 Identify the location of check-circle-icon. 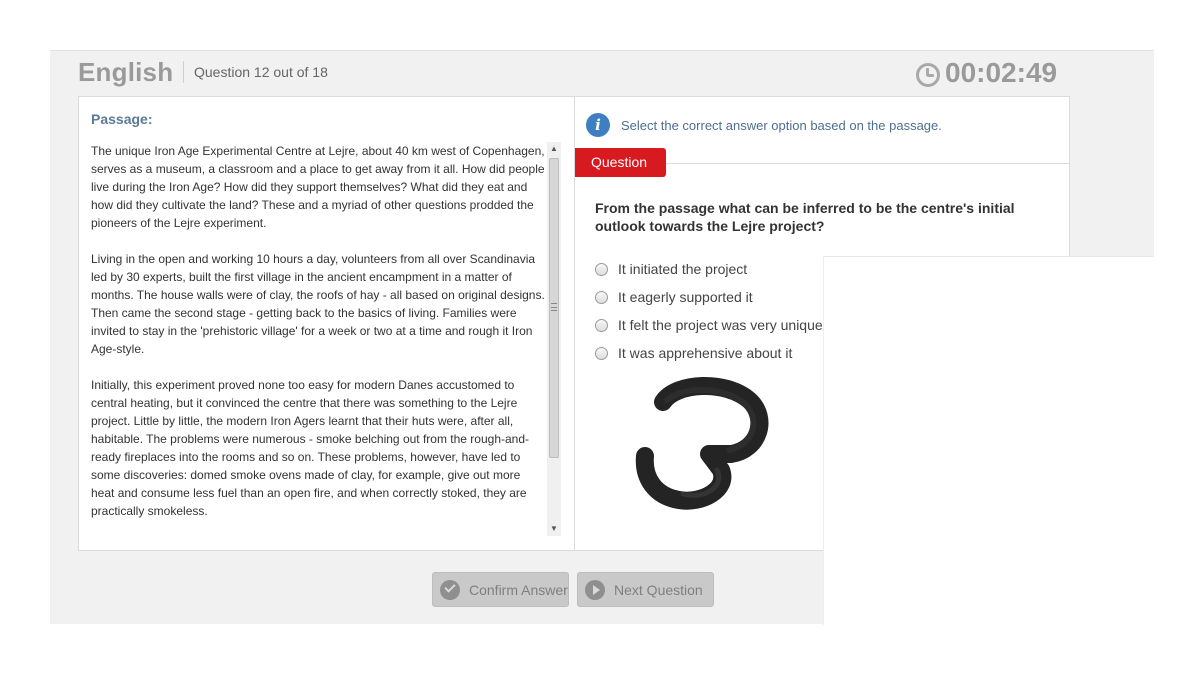
(450, 589).